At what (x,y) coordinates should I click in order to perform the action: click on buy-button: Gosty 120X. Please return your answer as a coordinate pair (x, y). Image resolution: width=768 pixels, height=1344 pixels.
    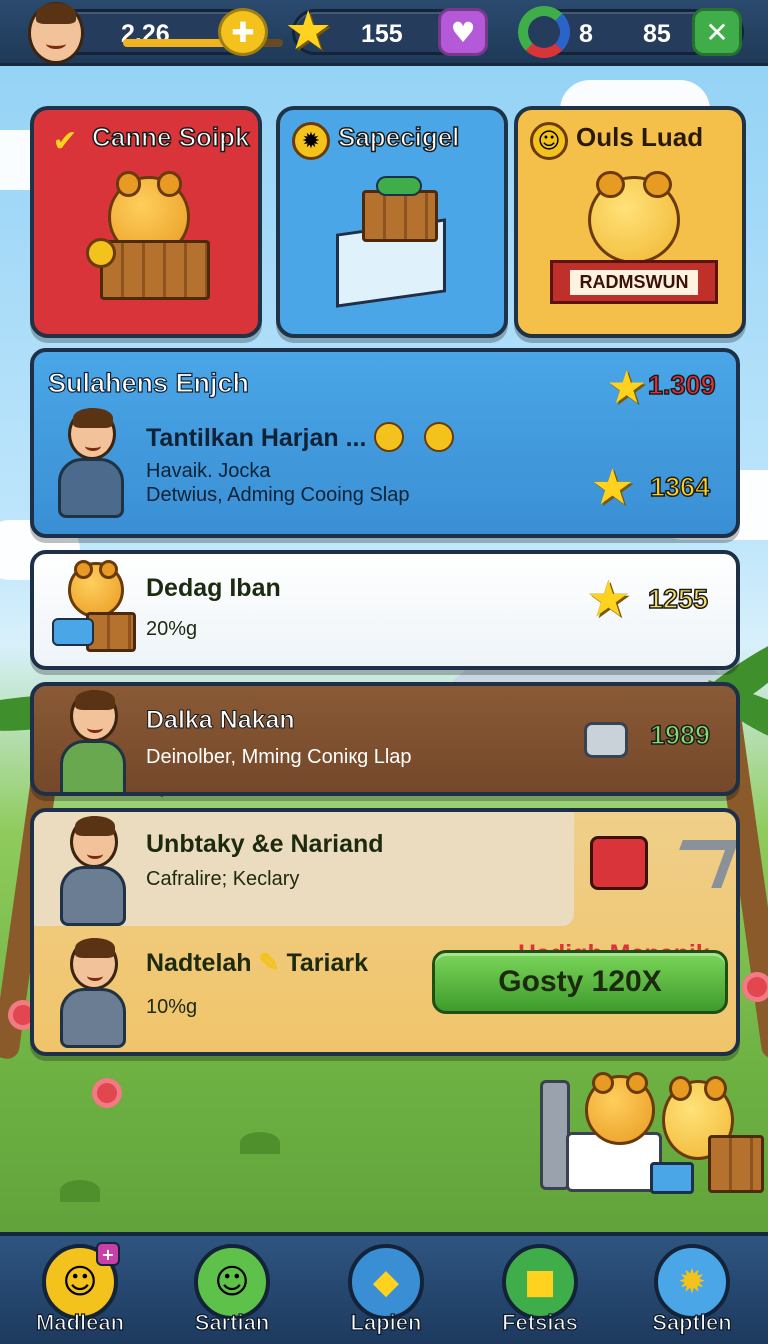
    Looking at the image, I should click on (580, 982).